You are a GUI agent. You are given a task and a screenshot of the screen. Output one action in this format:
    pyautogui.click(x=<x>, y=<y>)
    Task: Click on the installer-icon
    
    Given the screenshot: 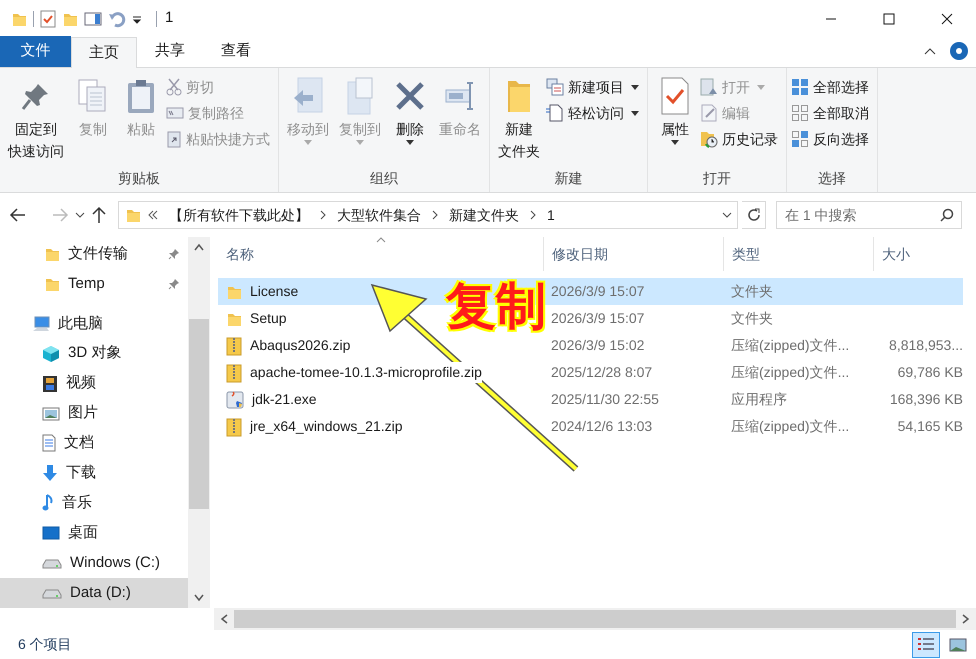 What is the action you would take?
    pyautogui.click(x=235, y=399)
    